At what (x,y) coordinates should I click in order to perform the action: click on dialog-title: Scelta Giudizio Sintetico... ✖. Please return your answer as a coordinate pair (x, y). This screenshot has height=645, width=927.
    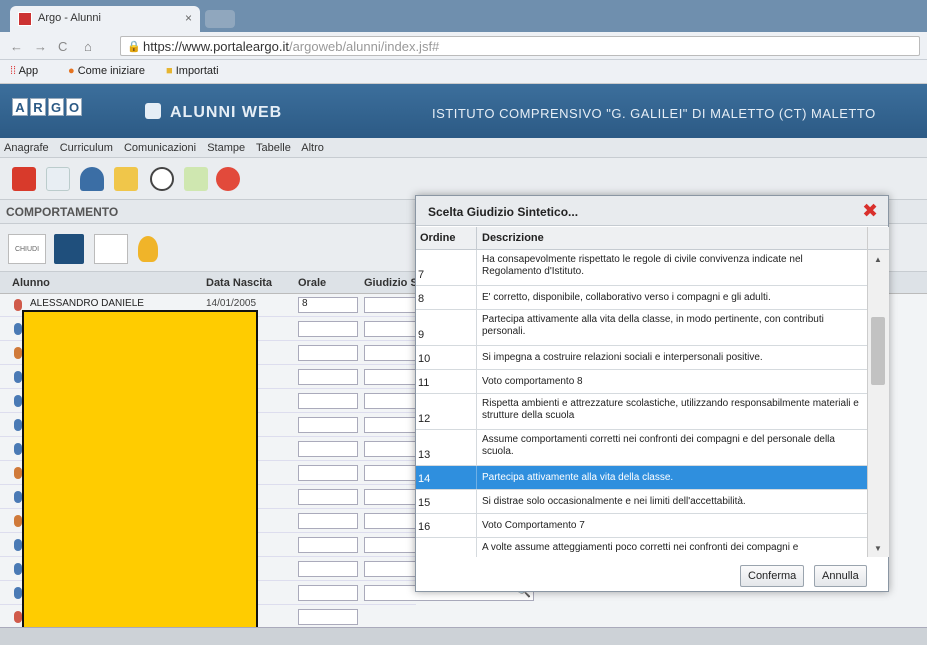
    Looking at the image, I should click on (652, 211).